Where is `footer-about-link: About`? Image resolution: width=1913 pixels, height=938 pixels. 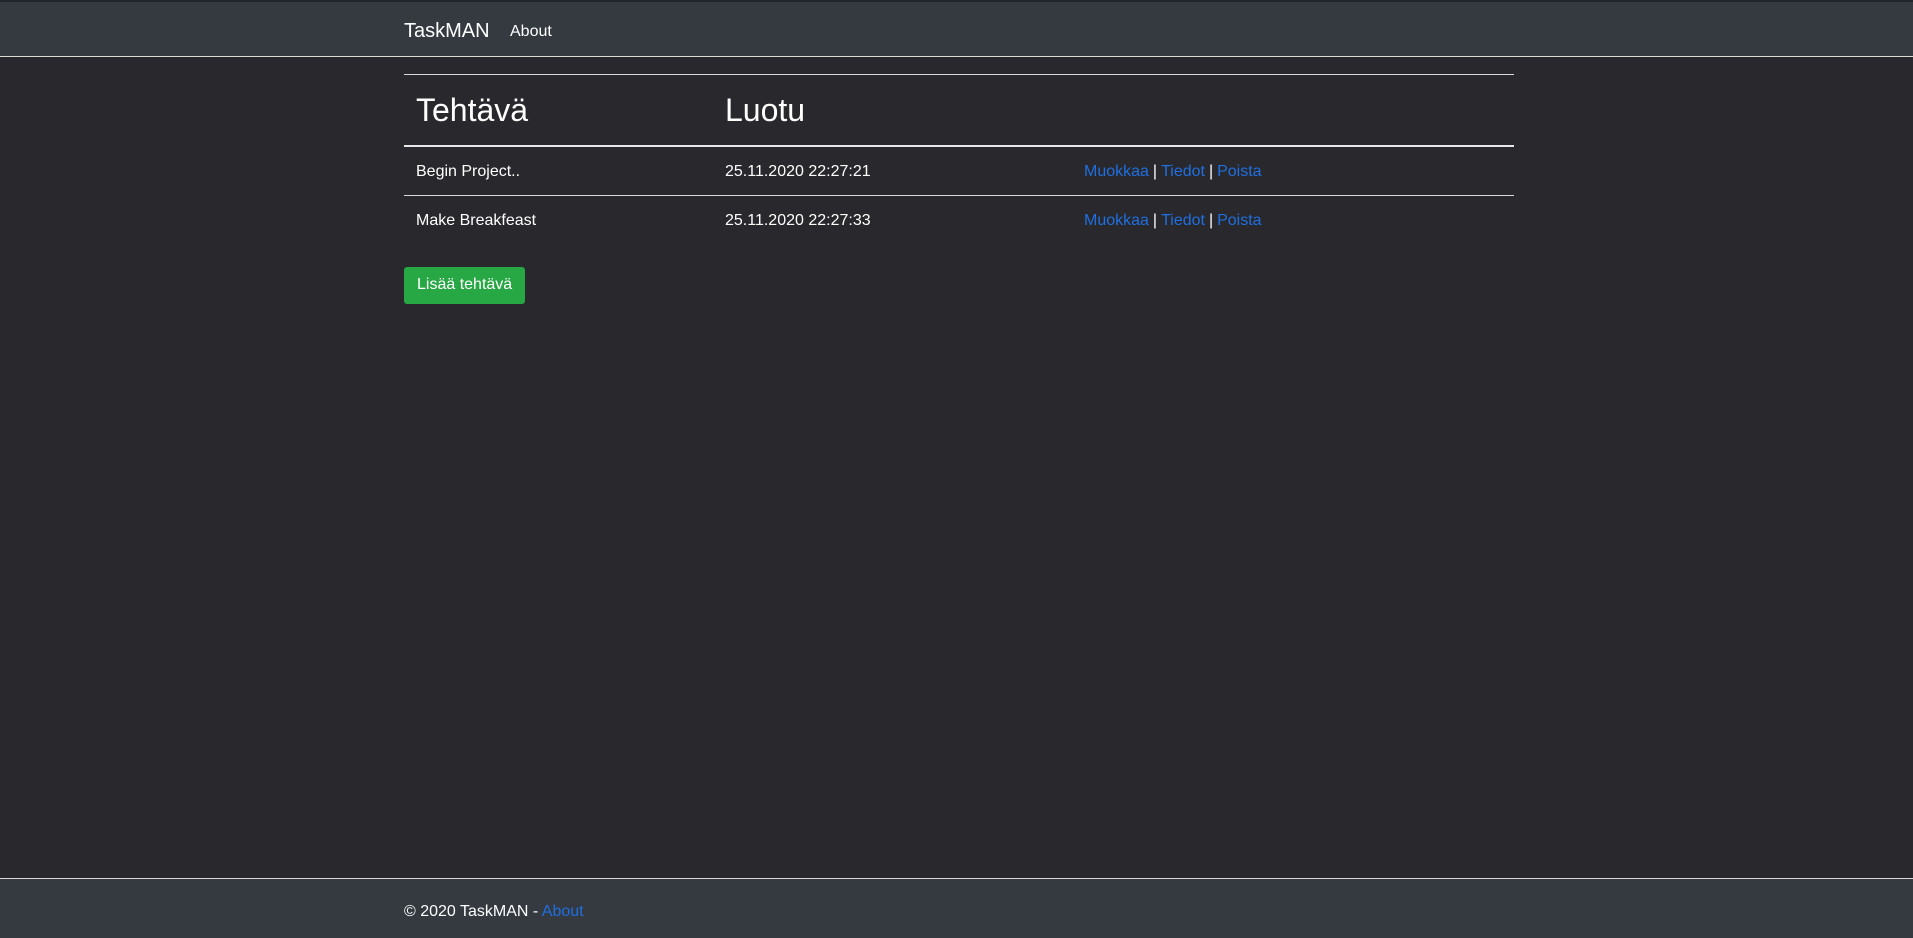 footer-about-link: About is located at coordinates (563, 911).